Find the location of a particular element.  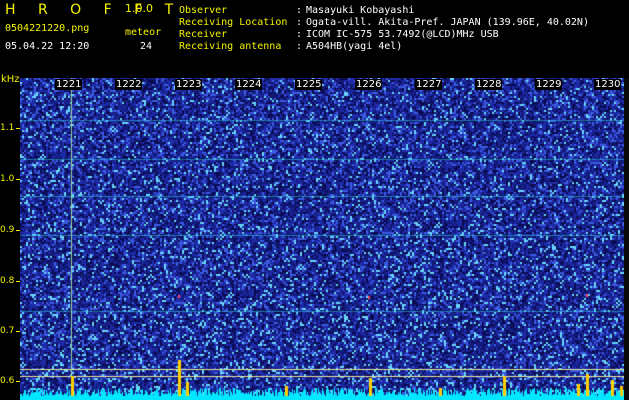

observer-value: Masayuki Kobayashi is located at coordinates (360, 10).